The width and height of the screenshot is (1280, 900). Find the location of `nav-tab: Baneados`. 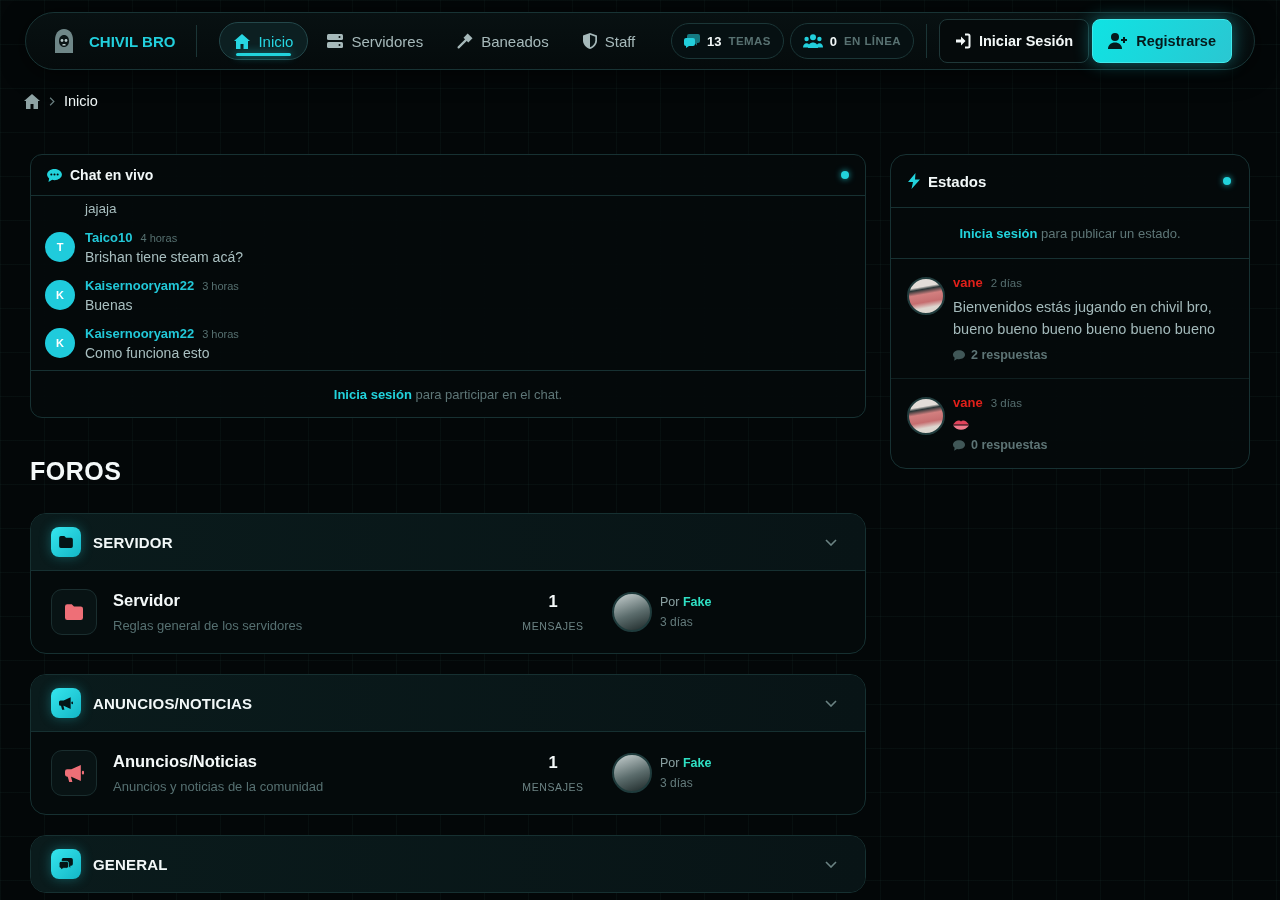

nav-tab: Baneados is located at coordinates (503, 41).